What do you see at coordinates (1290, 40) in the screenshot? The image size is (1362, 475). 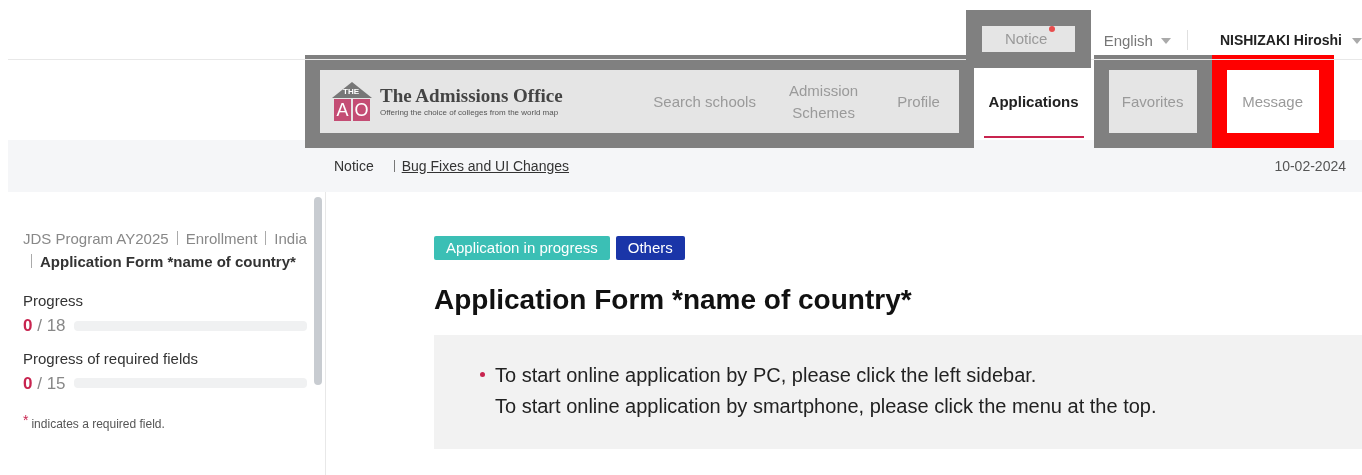 I see `user-menu: NISHIZAKI Hiroshi` at bounding box center [1290, 40].